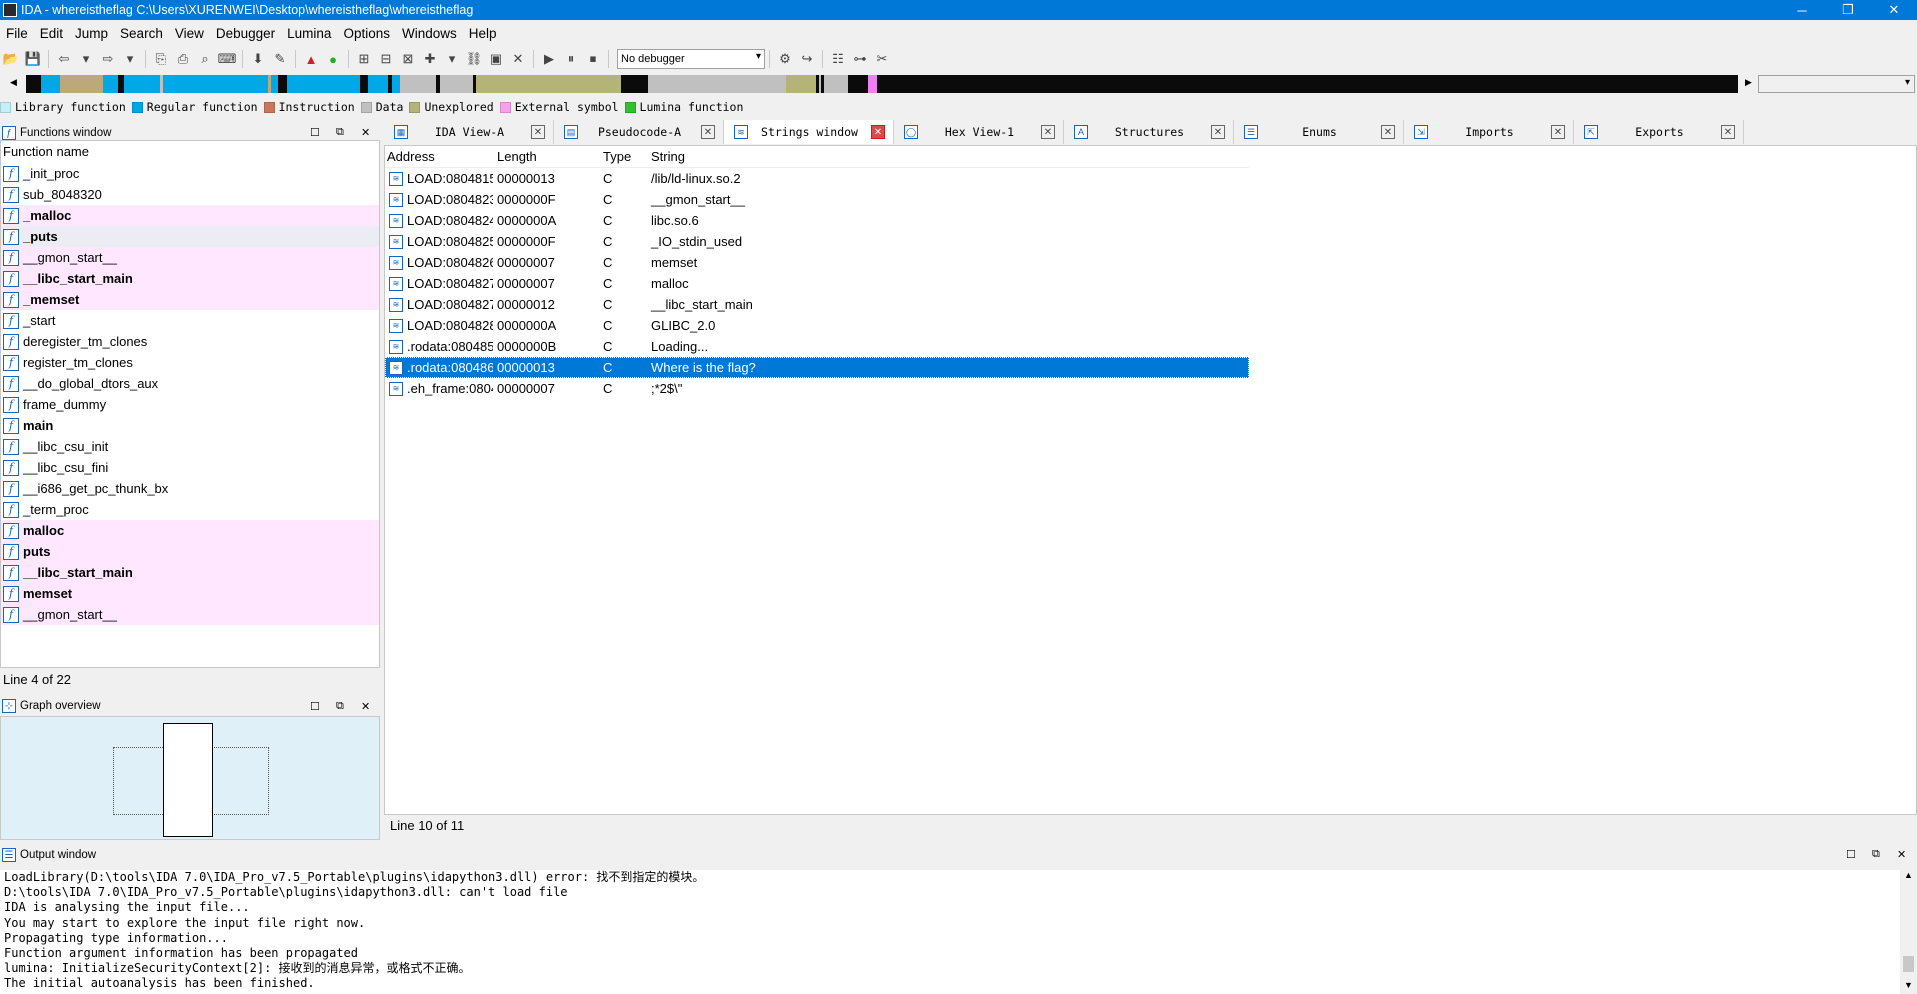  Describe the element at coordinates (190, 173) in the screenshot. I see `function-row: f _init_proc` at that location.